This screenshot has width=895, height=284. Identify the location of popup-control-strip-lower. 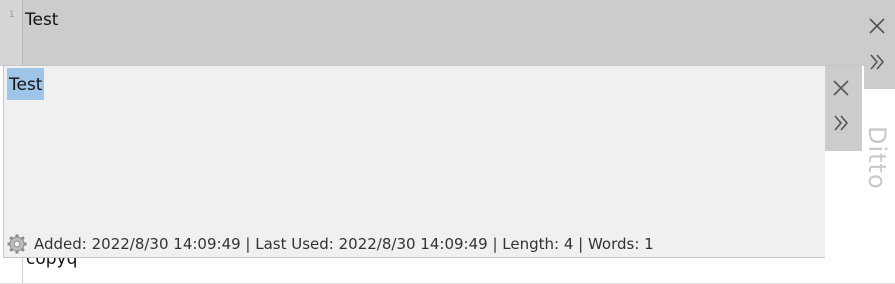
(843, 205).